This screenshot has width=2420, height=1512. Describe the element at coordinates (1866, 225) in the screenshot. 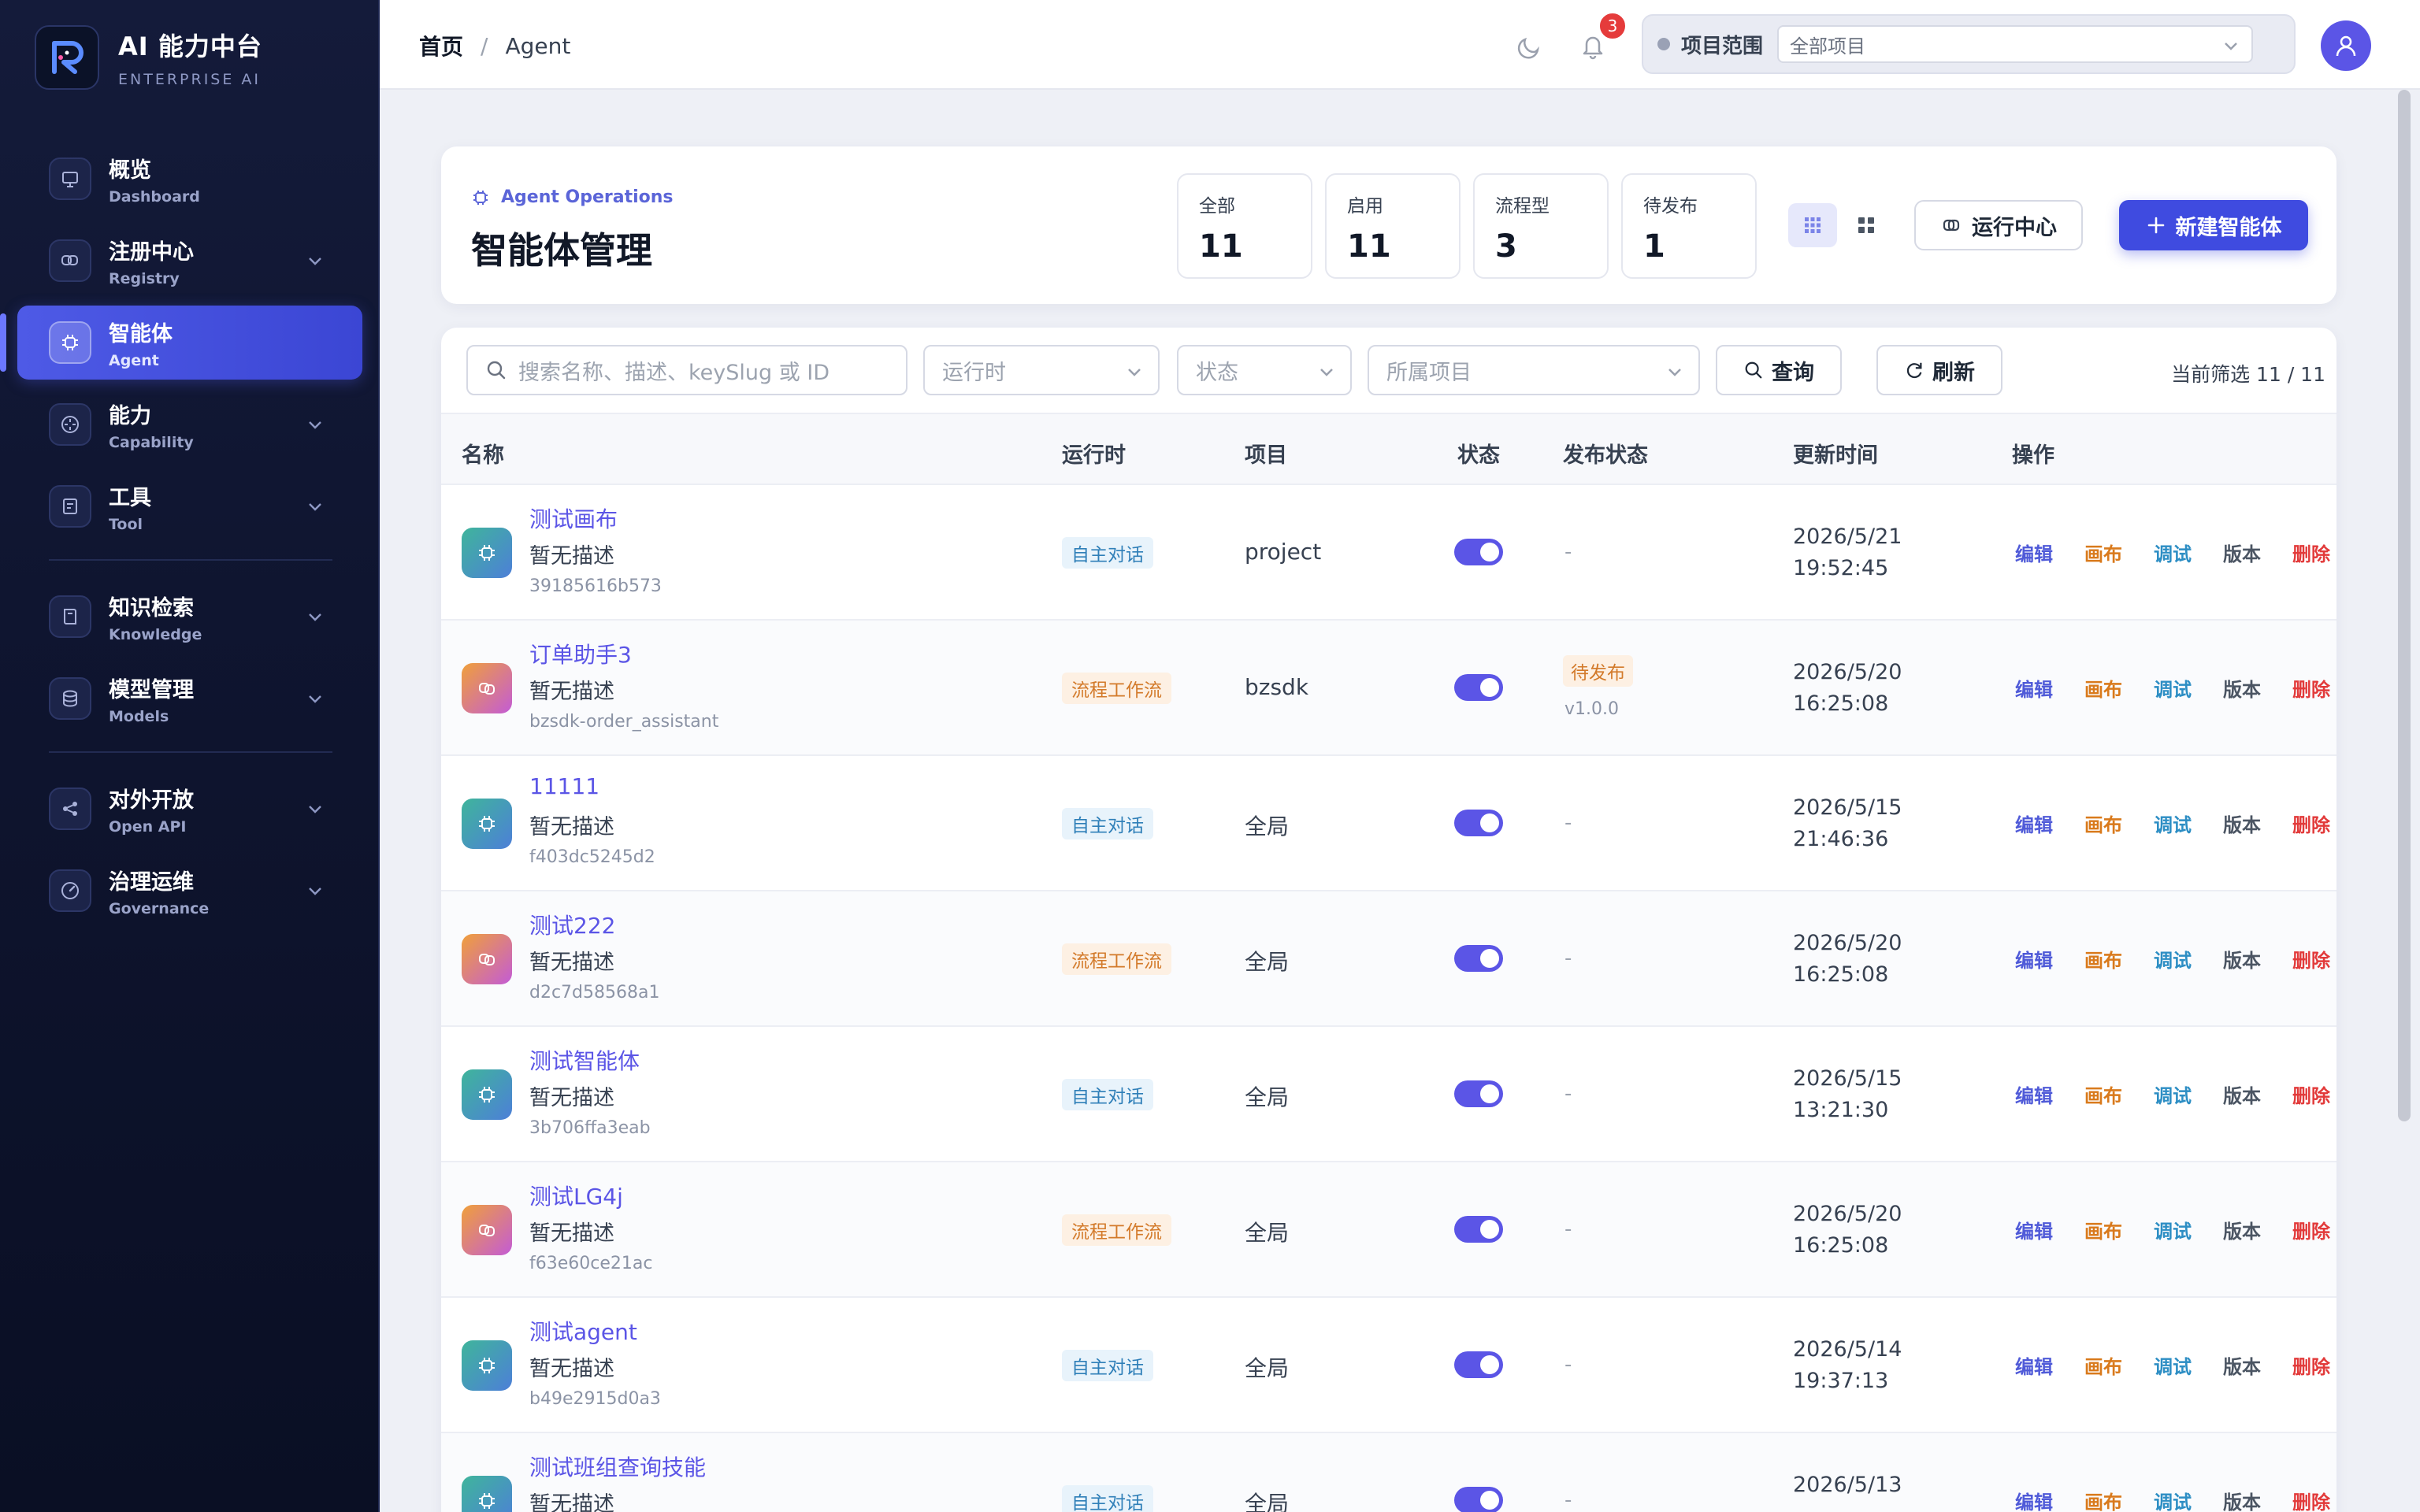

I see `card-view-button` at that location.